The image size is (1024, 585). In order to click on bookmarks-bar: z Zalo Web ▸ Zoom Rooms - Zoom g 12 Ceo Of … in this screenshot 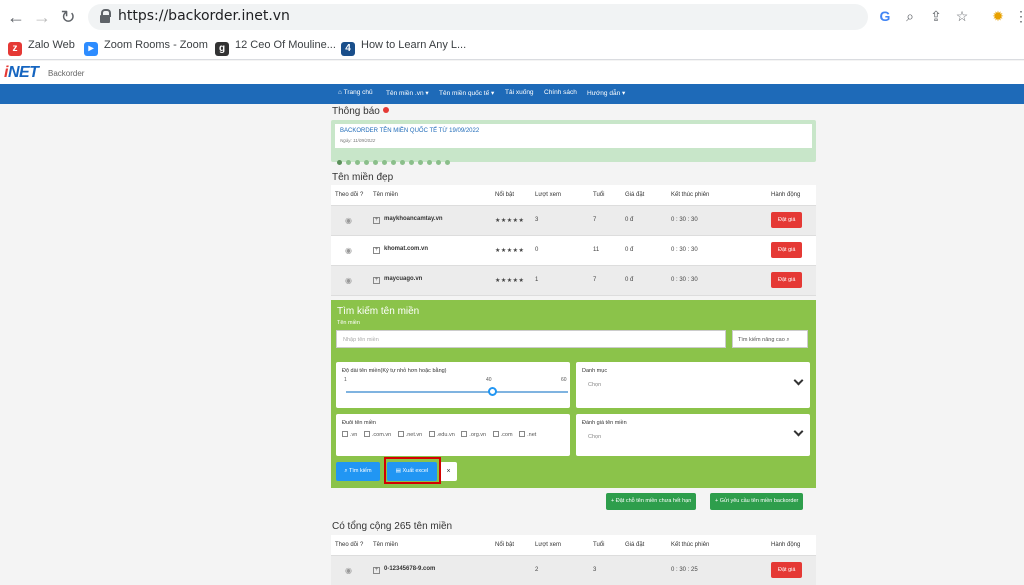, I will do `click(512, 47)`.